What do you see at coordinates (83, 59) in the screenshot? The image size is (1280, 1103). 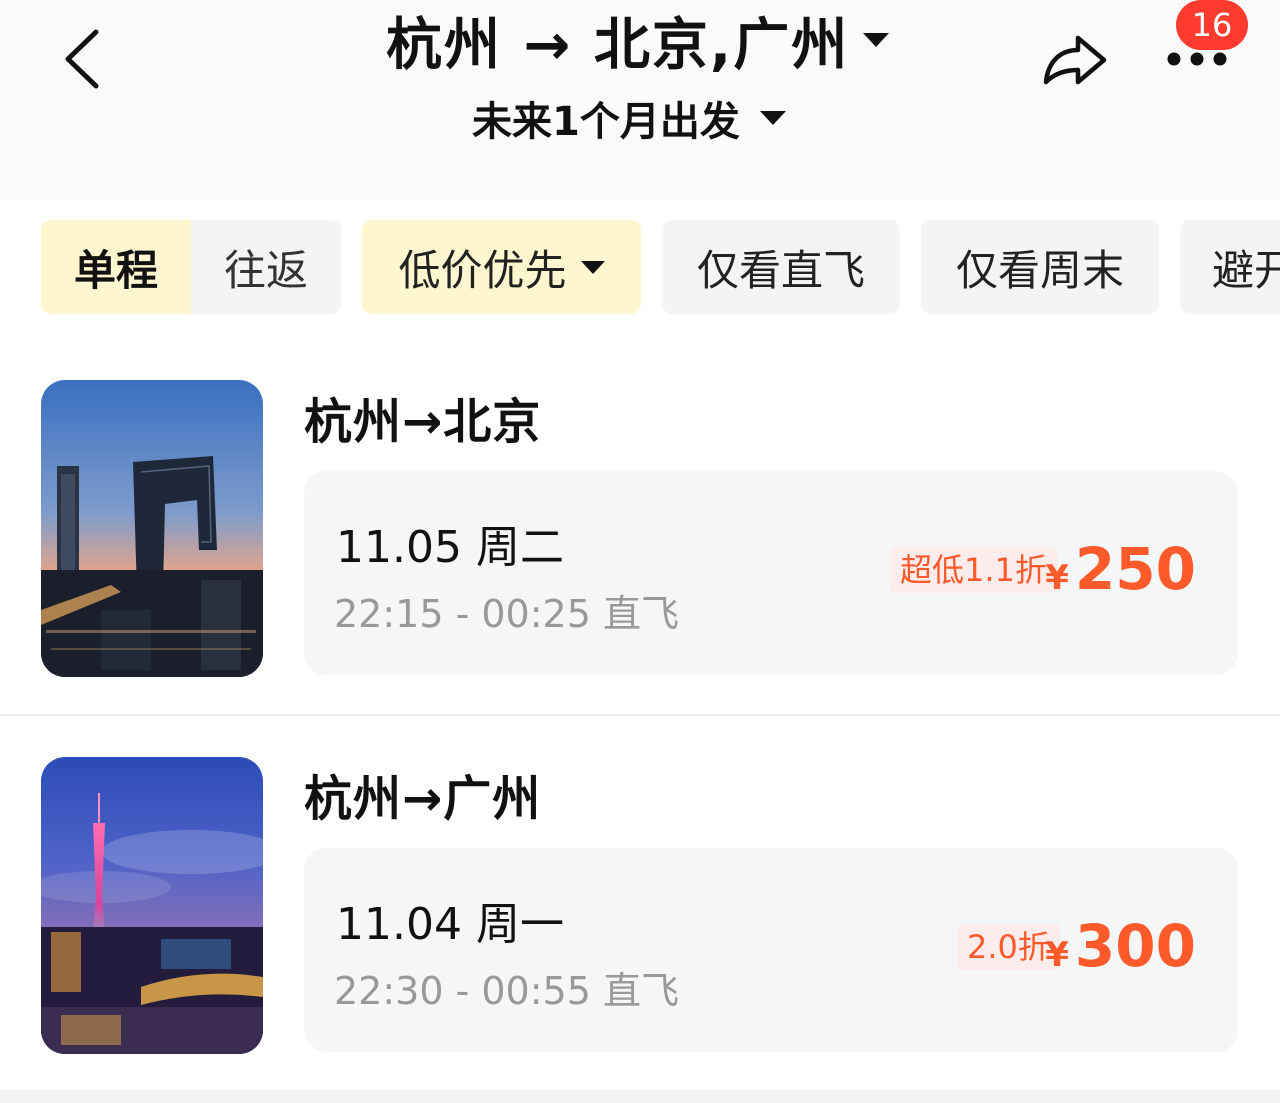 I see `back-arrow-icon` at bounding box center [83, 59].